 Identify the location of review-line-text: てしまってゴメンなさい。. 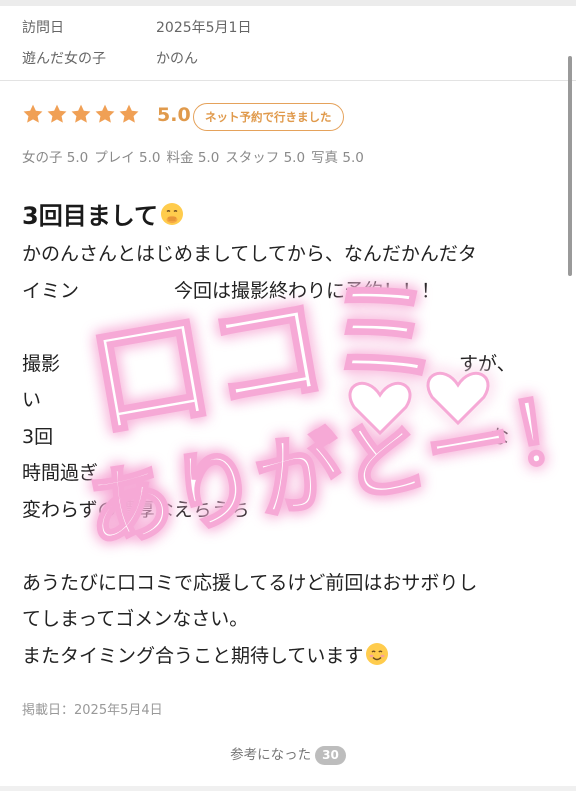
(135, 619).